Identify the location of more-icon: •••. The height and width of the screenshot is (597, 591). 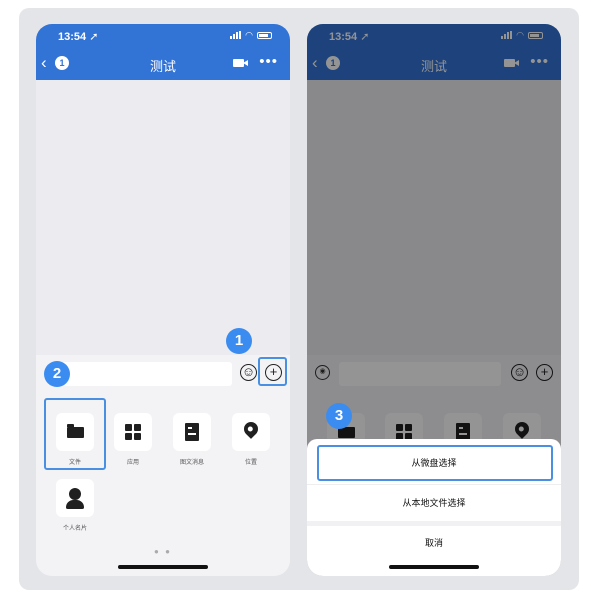
(268, 61).